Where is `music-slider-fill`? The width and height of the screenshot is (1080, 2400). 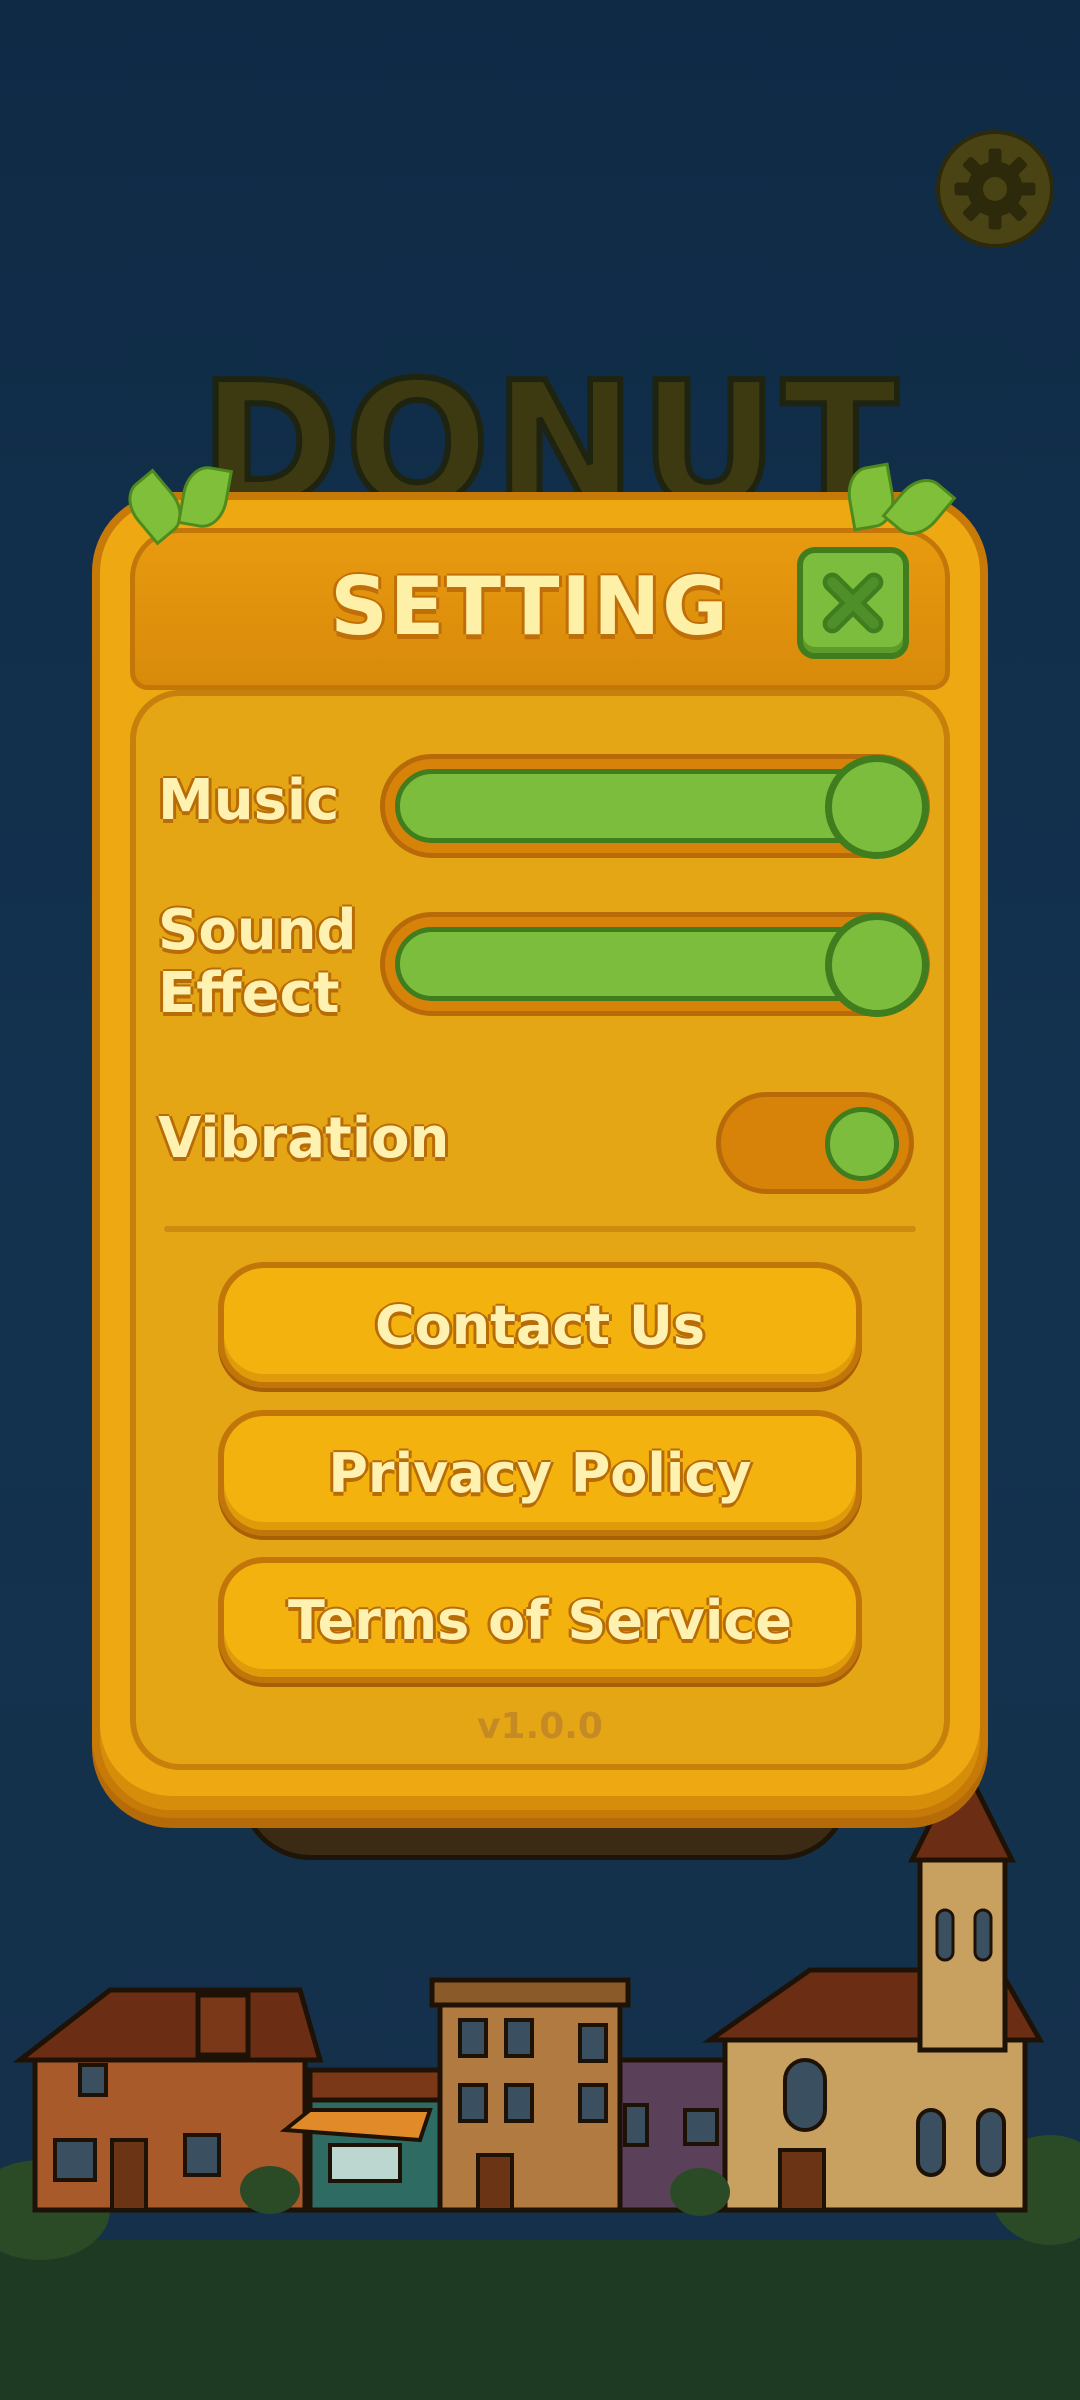
music-slider-fill is located at coordinates (635, 806).